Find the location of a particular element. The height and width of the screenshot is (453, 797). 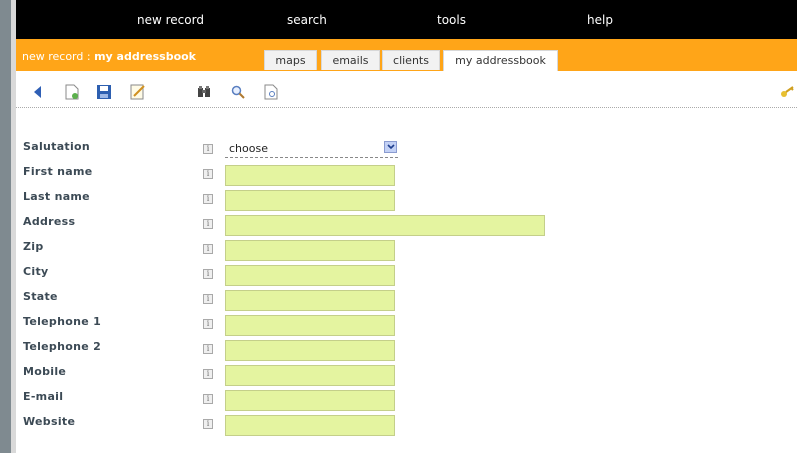

nav-help: help is located at coordinates (600, 20).